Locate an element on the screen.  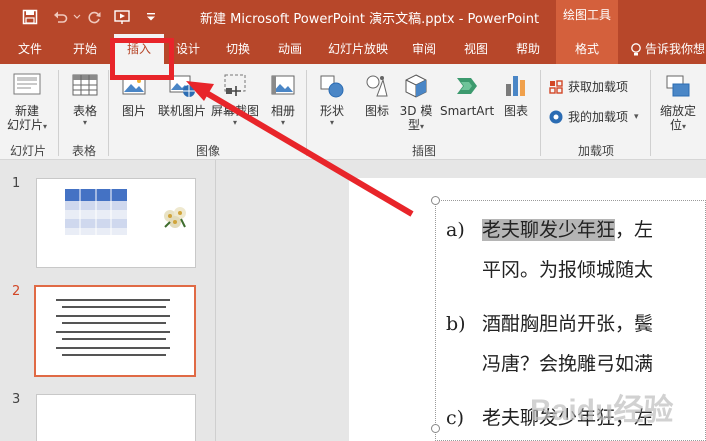
watermark-text: Baidu经验 is located at coordinates (601, 410).